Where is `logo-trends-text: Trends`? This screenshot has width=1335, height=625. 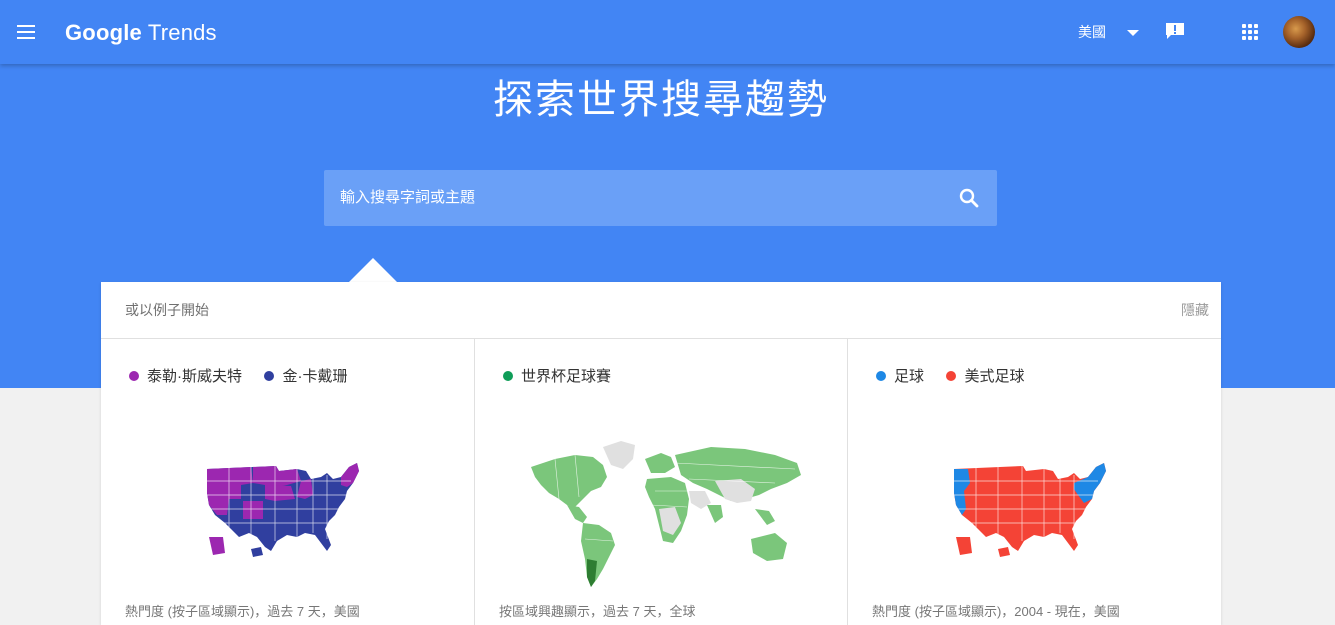 logo-trends-text: Trends is located at coordinates (182, 32).